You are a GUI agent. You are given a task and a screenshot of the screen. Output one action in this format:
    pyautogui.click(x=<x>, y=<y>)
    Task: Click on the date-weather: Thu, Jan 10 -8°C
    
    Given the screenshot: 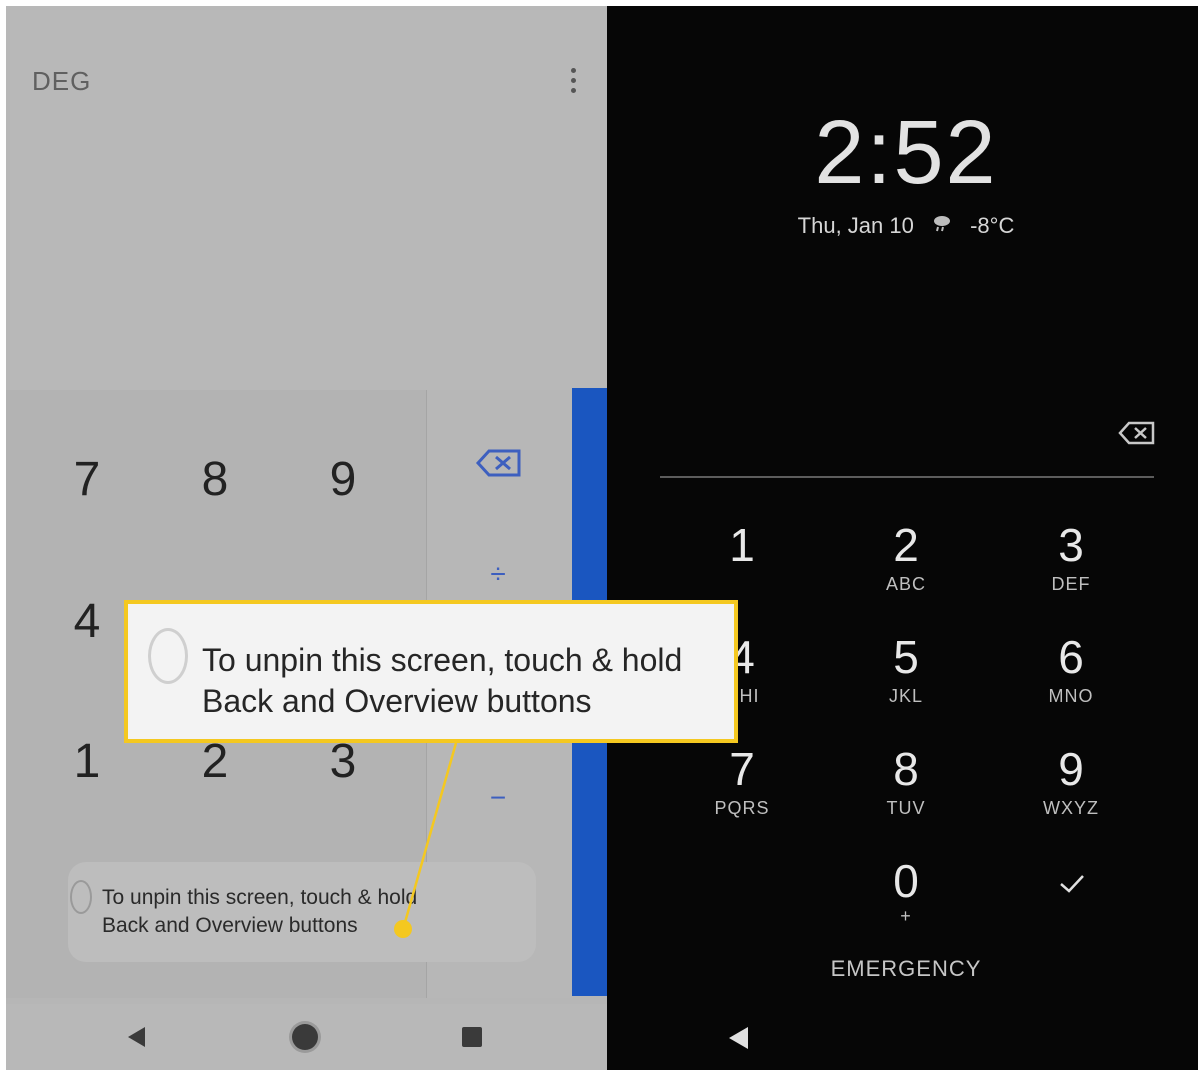 What is the action you would take?
    pyautogui.click(x=902, y=226)
    